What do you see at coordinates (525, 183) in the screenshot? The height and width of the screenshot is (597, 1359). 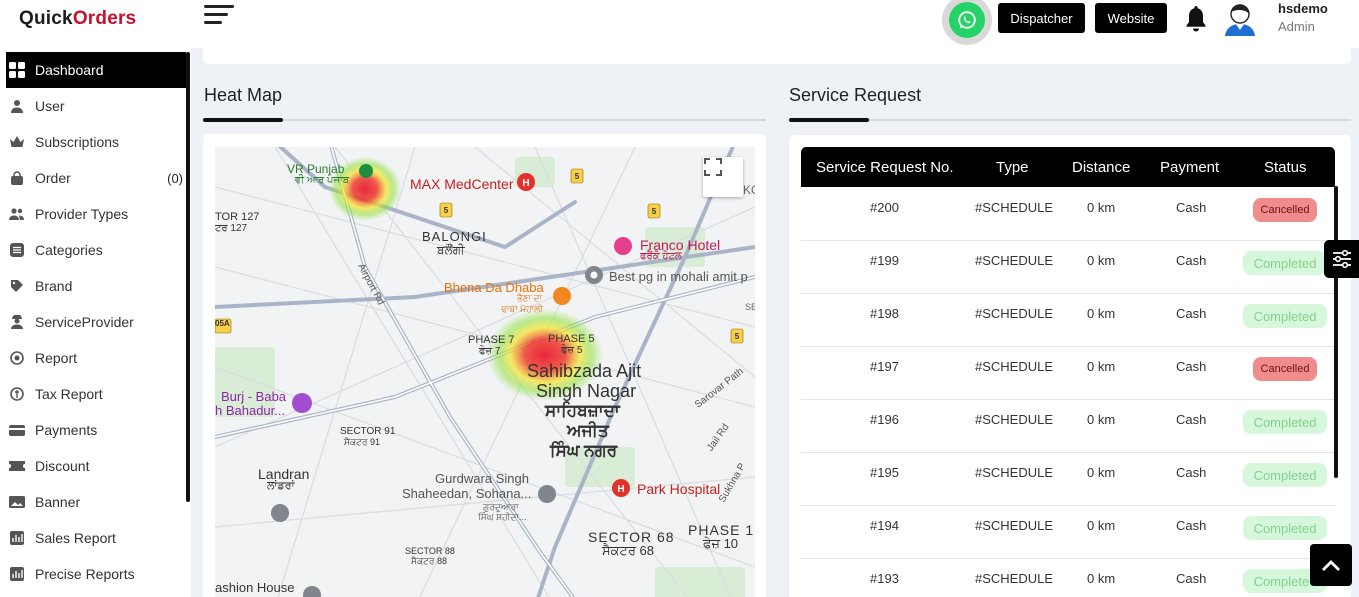 I see `svg-text: H` at bounding box center [525, 183].